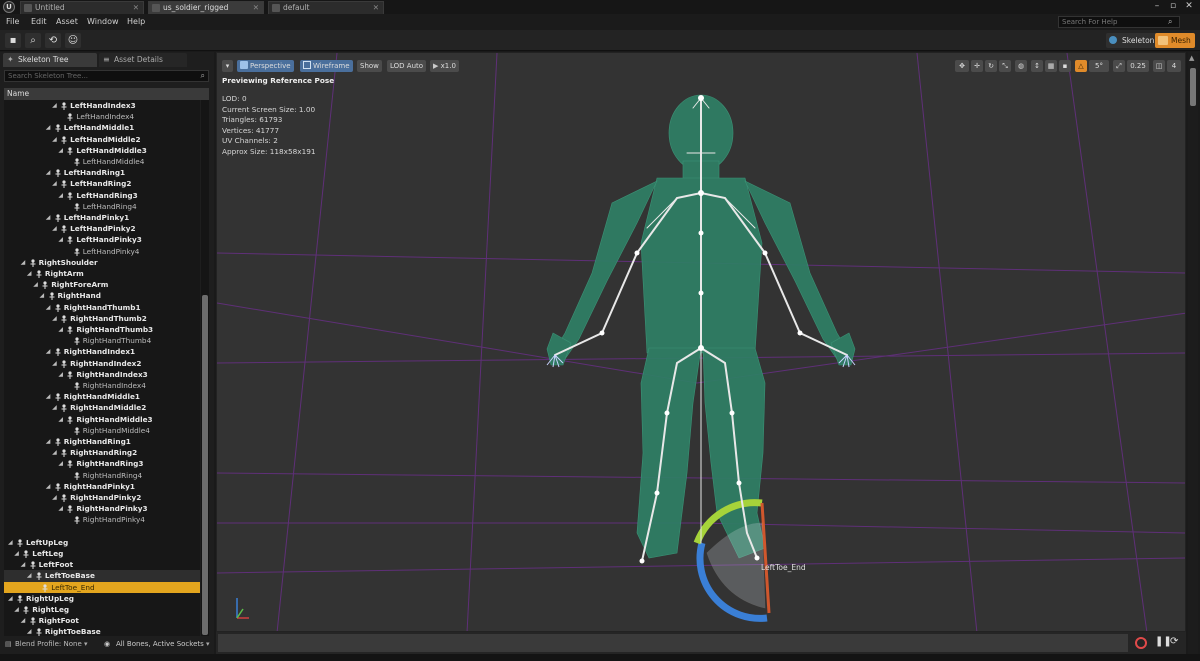 The image size is (1200, 661). Describe the element at coordinates (673, 643) in the screenshot. I see `timeline-track` at that location.